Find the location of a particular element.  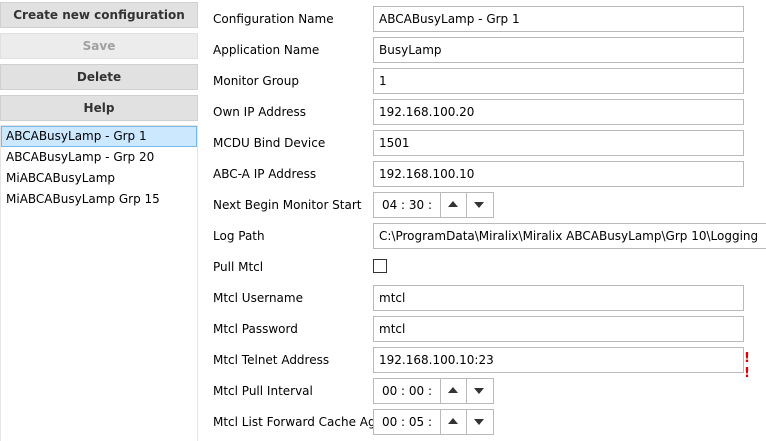

own-ip-label: Own IP Address is located at coordinates (260, 112).